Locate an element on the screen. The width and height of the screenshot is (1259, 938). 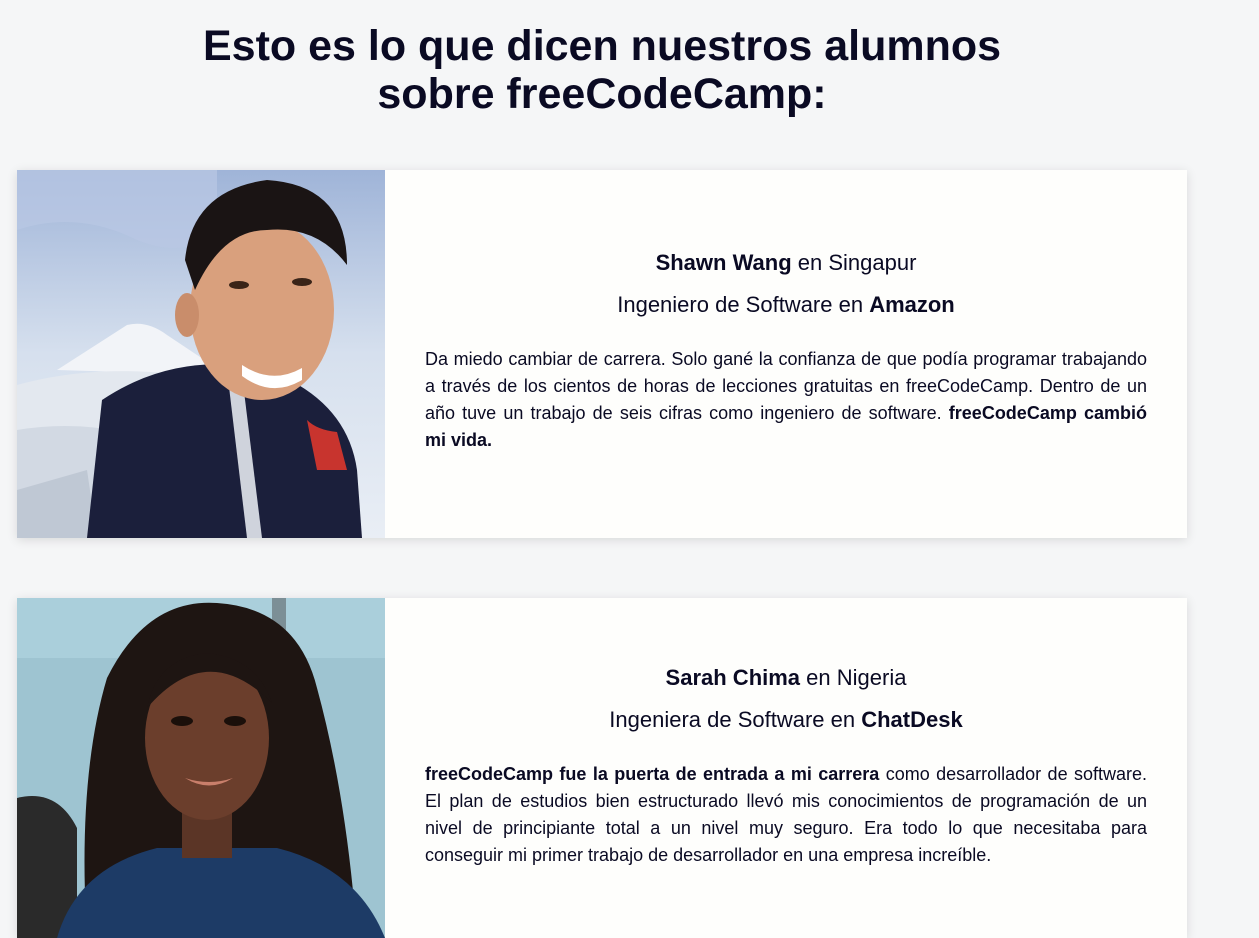
author-location: Singapur is located at coordinates (872, 262).